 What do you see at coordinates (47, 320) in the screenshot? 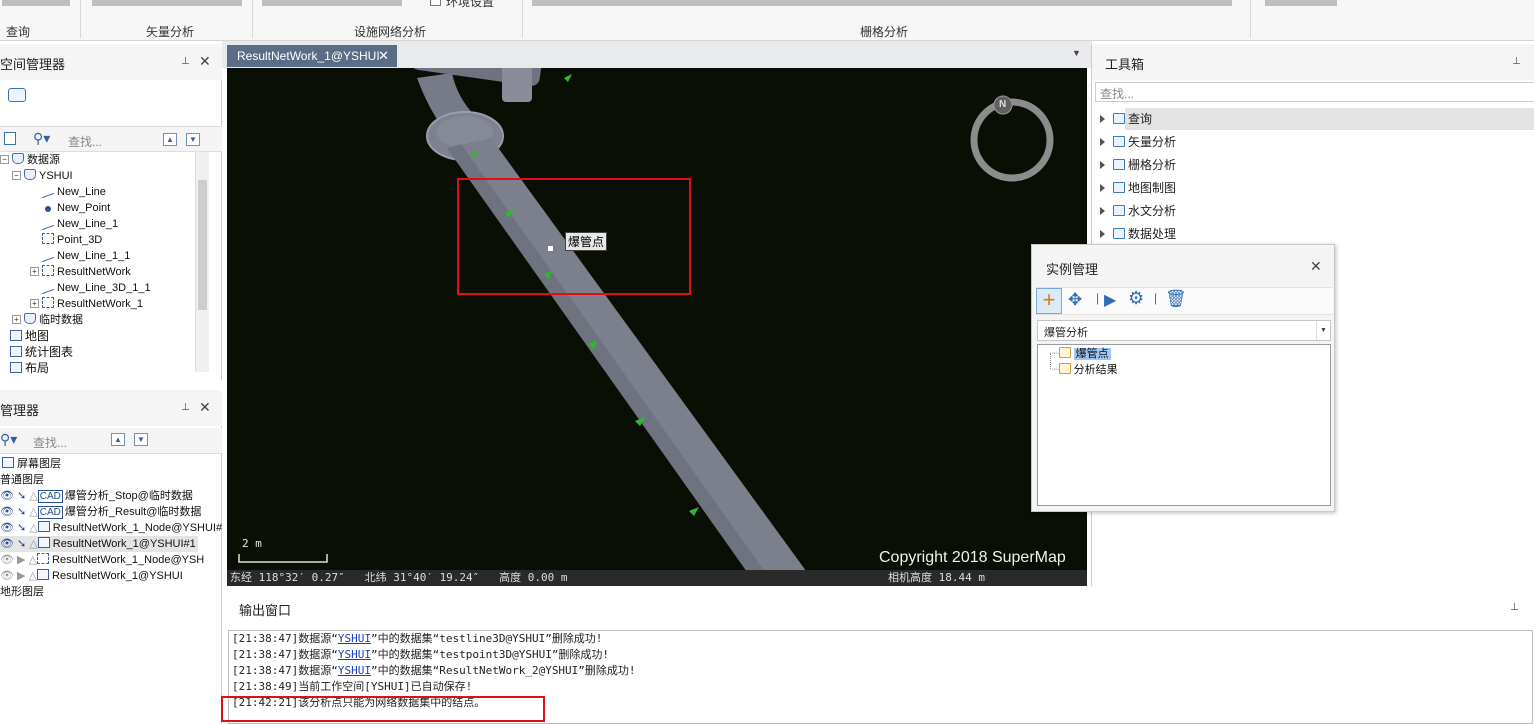
I see `tree-temp-data: + 临时数据` at bounding box center [47, 320].